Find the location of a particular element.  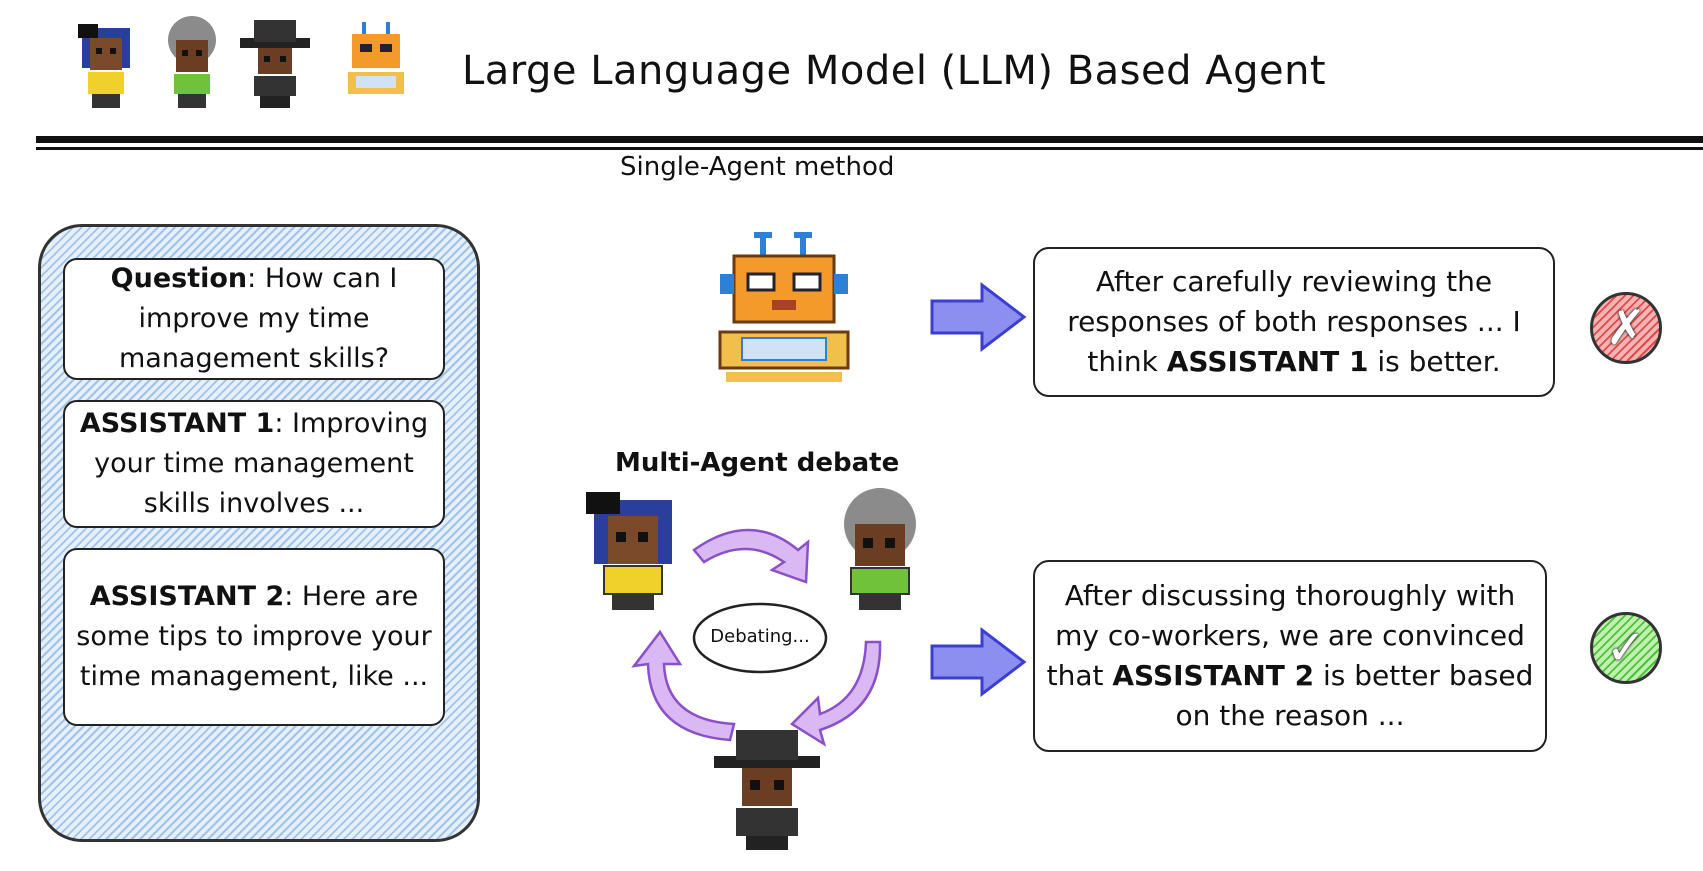

grandma-agent-icon is located at coordinates (192, 62).